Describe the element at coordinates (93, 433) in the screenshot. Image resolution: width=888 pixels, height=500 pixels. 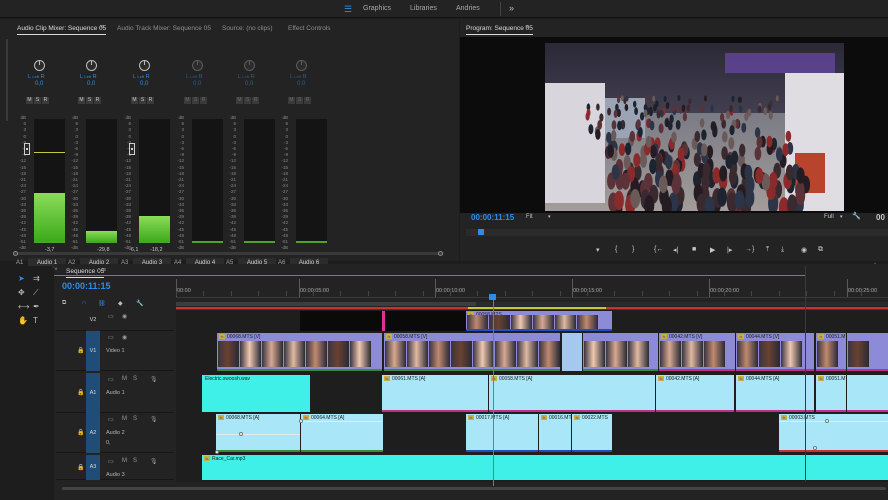
I see `track-target-toggle: A2` at that location.